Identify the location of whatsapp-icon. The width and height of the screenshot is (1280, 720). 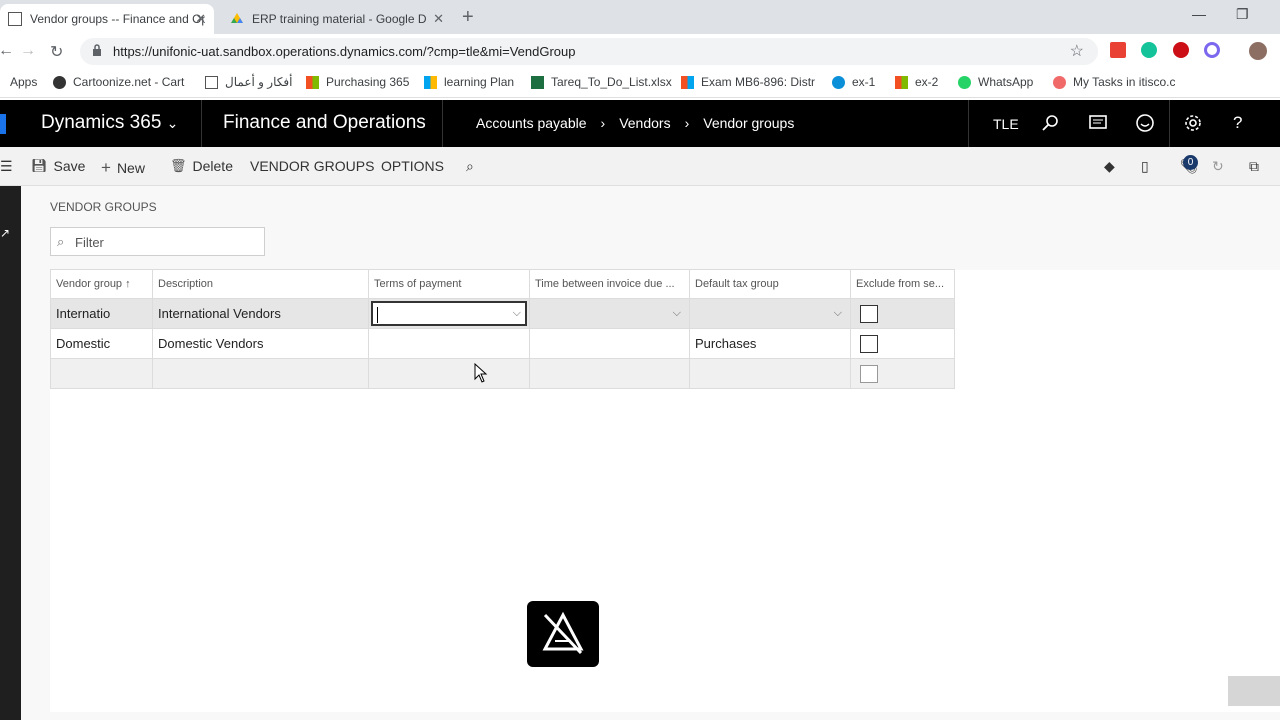
(964, 82).